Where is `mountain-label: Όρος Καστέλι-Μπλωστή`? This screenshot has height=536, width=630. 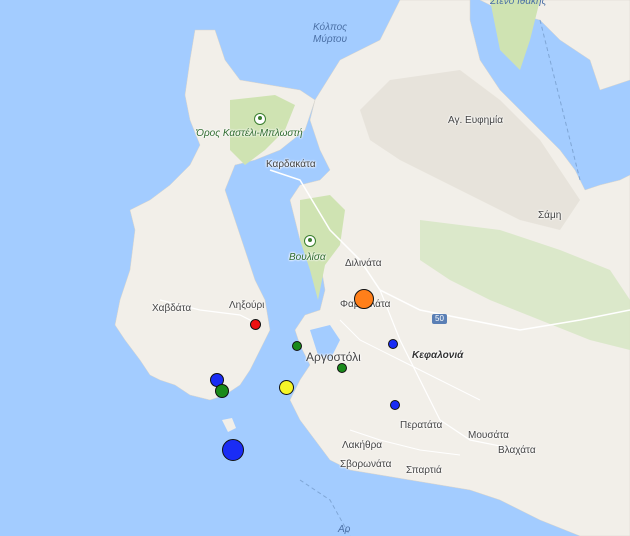
mountain-label: Όρος Καστέλι-Μπλωστή is located at coordinates (249, 133).